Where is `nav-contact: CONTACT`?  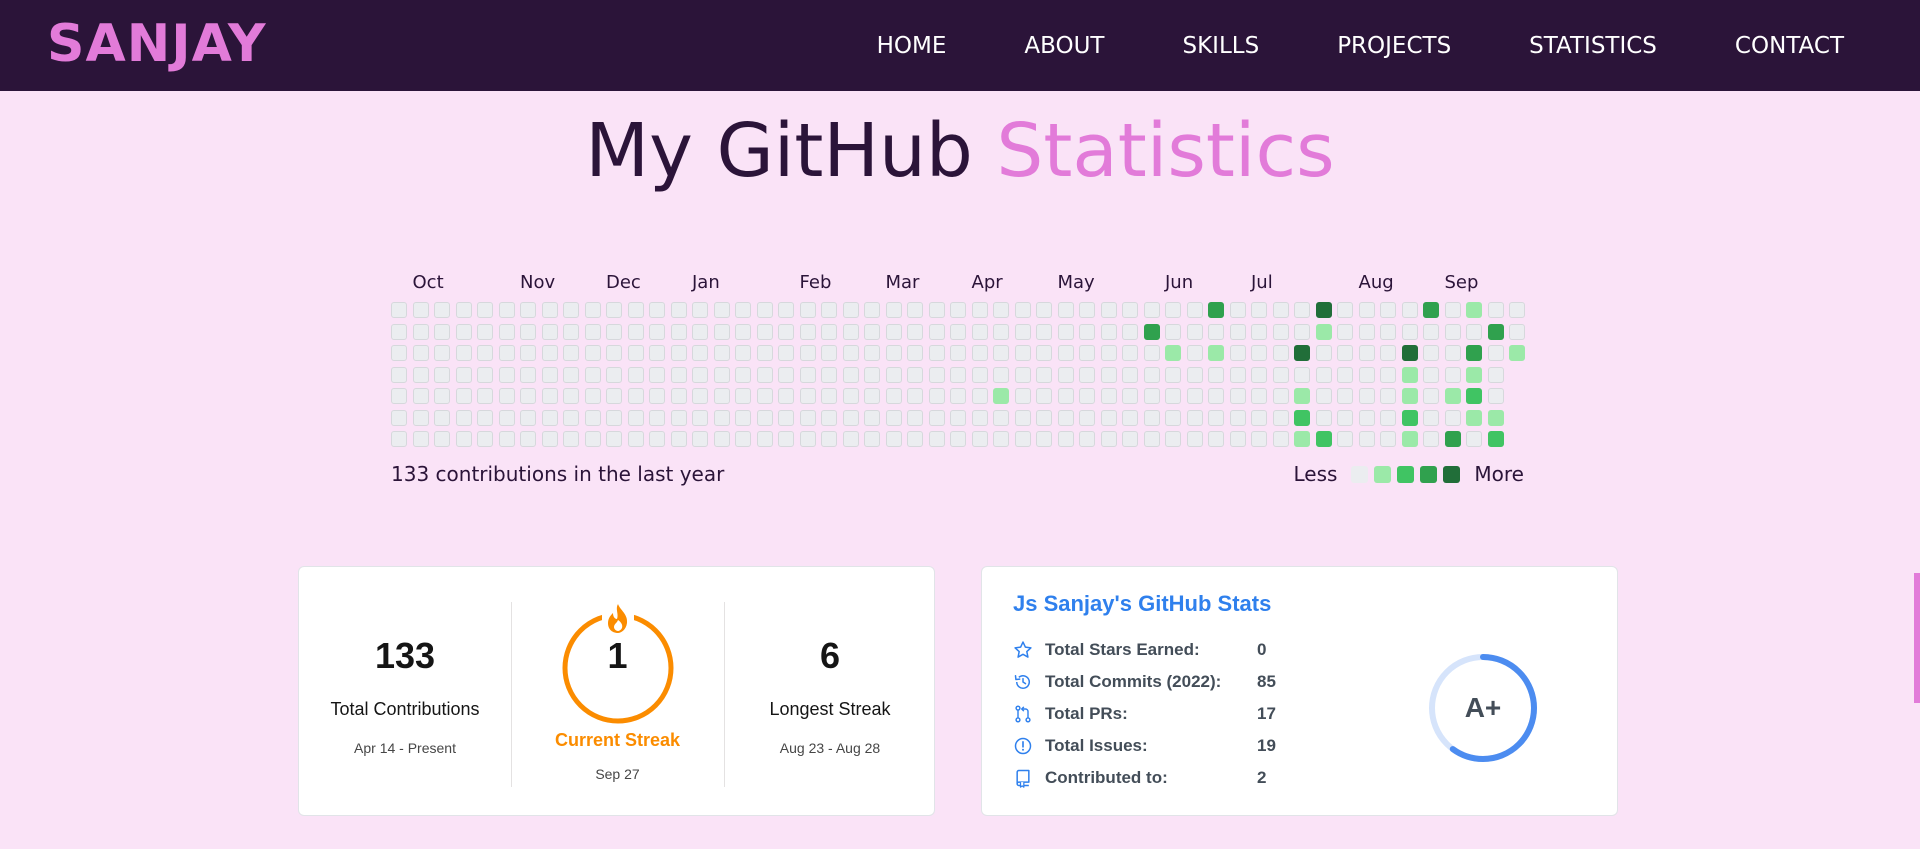 nav-contact: CONTACT is located at coordinates (1789, 46).